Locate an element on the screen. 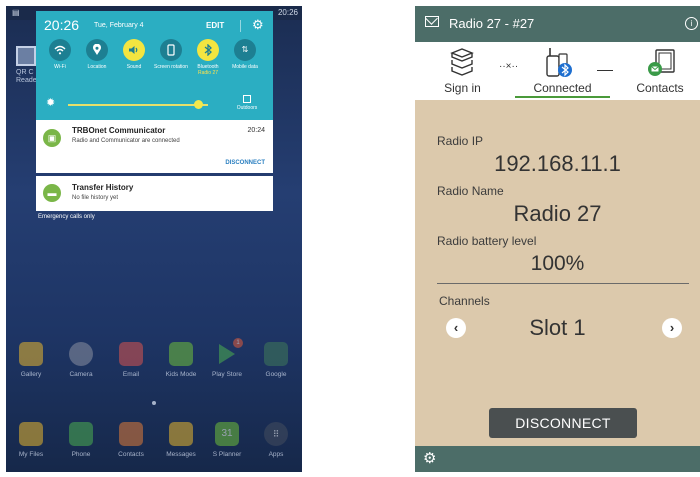 This screenshot has width=700, height=477. notification-text: Radio and Communicator are connected is located at coordinates (126, 141).